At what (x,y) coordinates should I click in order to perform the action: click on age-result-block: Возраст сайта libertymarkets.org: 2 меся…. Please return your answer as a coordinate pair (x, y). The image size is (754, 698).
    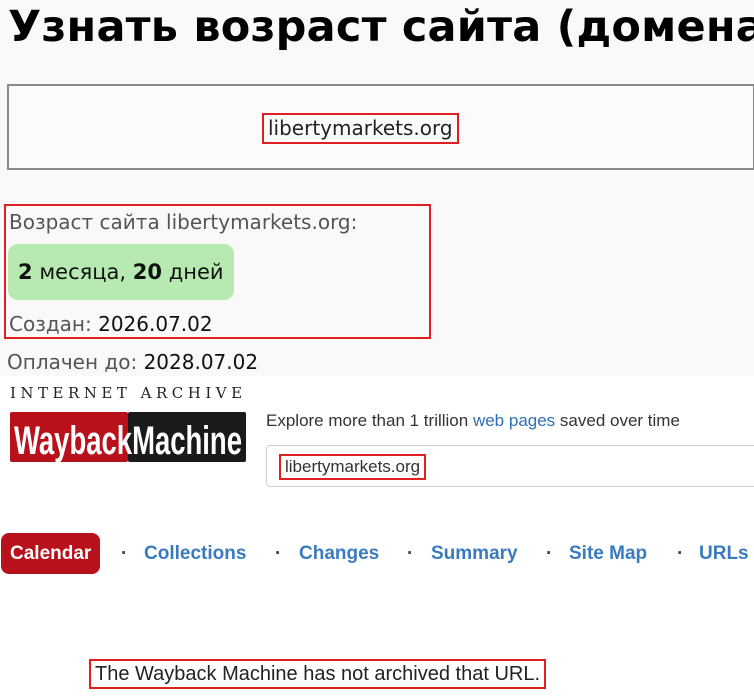
    Looking at the image, I should click on (217, 271).